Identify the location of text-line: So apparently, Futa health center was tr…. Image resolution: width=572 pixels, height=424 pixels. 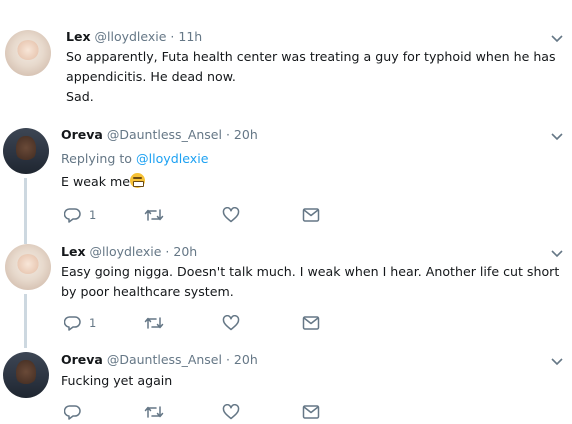
(311, 56).